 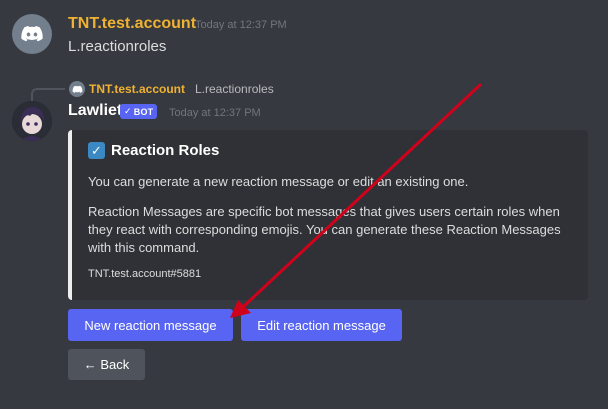 I want to click on edit-reaction-message-button: Edit reaction message, so click(x=321, y=325).